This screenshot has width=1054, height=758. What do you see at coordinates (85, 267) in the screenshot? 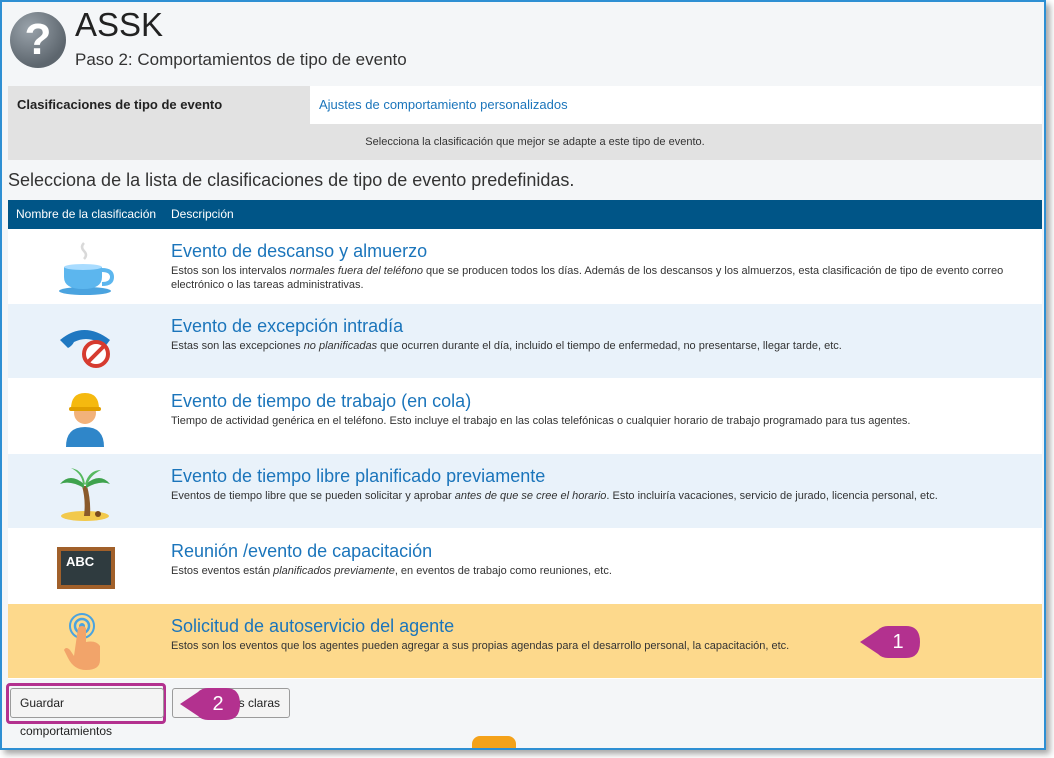
I see `coffee-cup-icon` at bounding box center [85, 267].